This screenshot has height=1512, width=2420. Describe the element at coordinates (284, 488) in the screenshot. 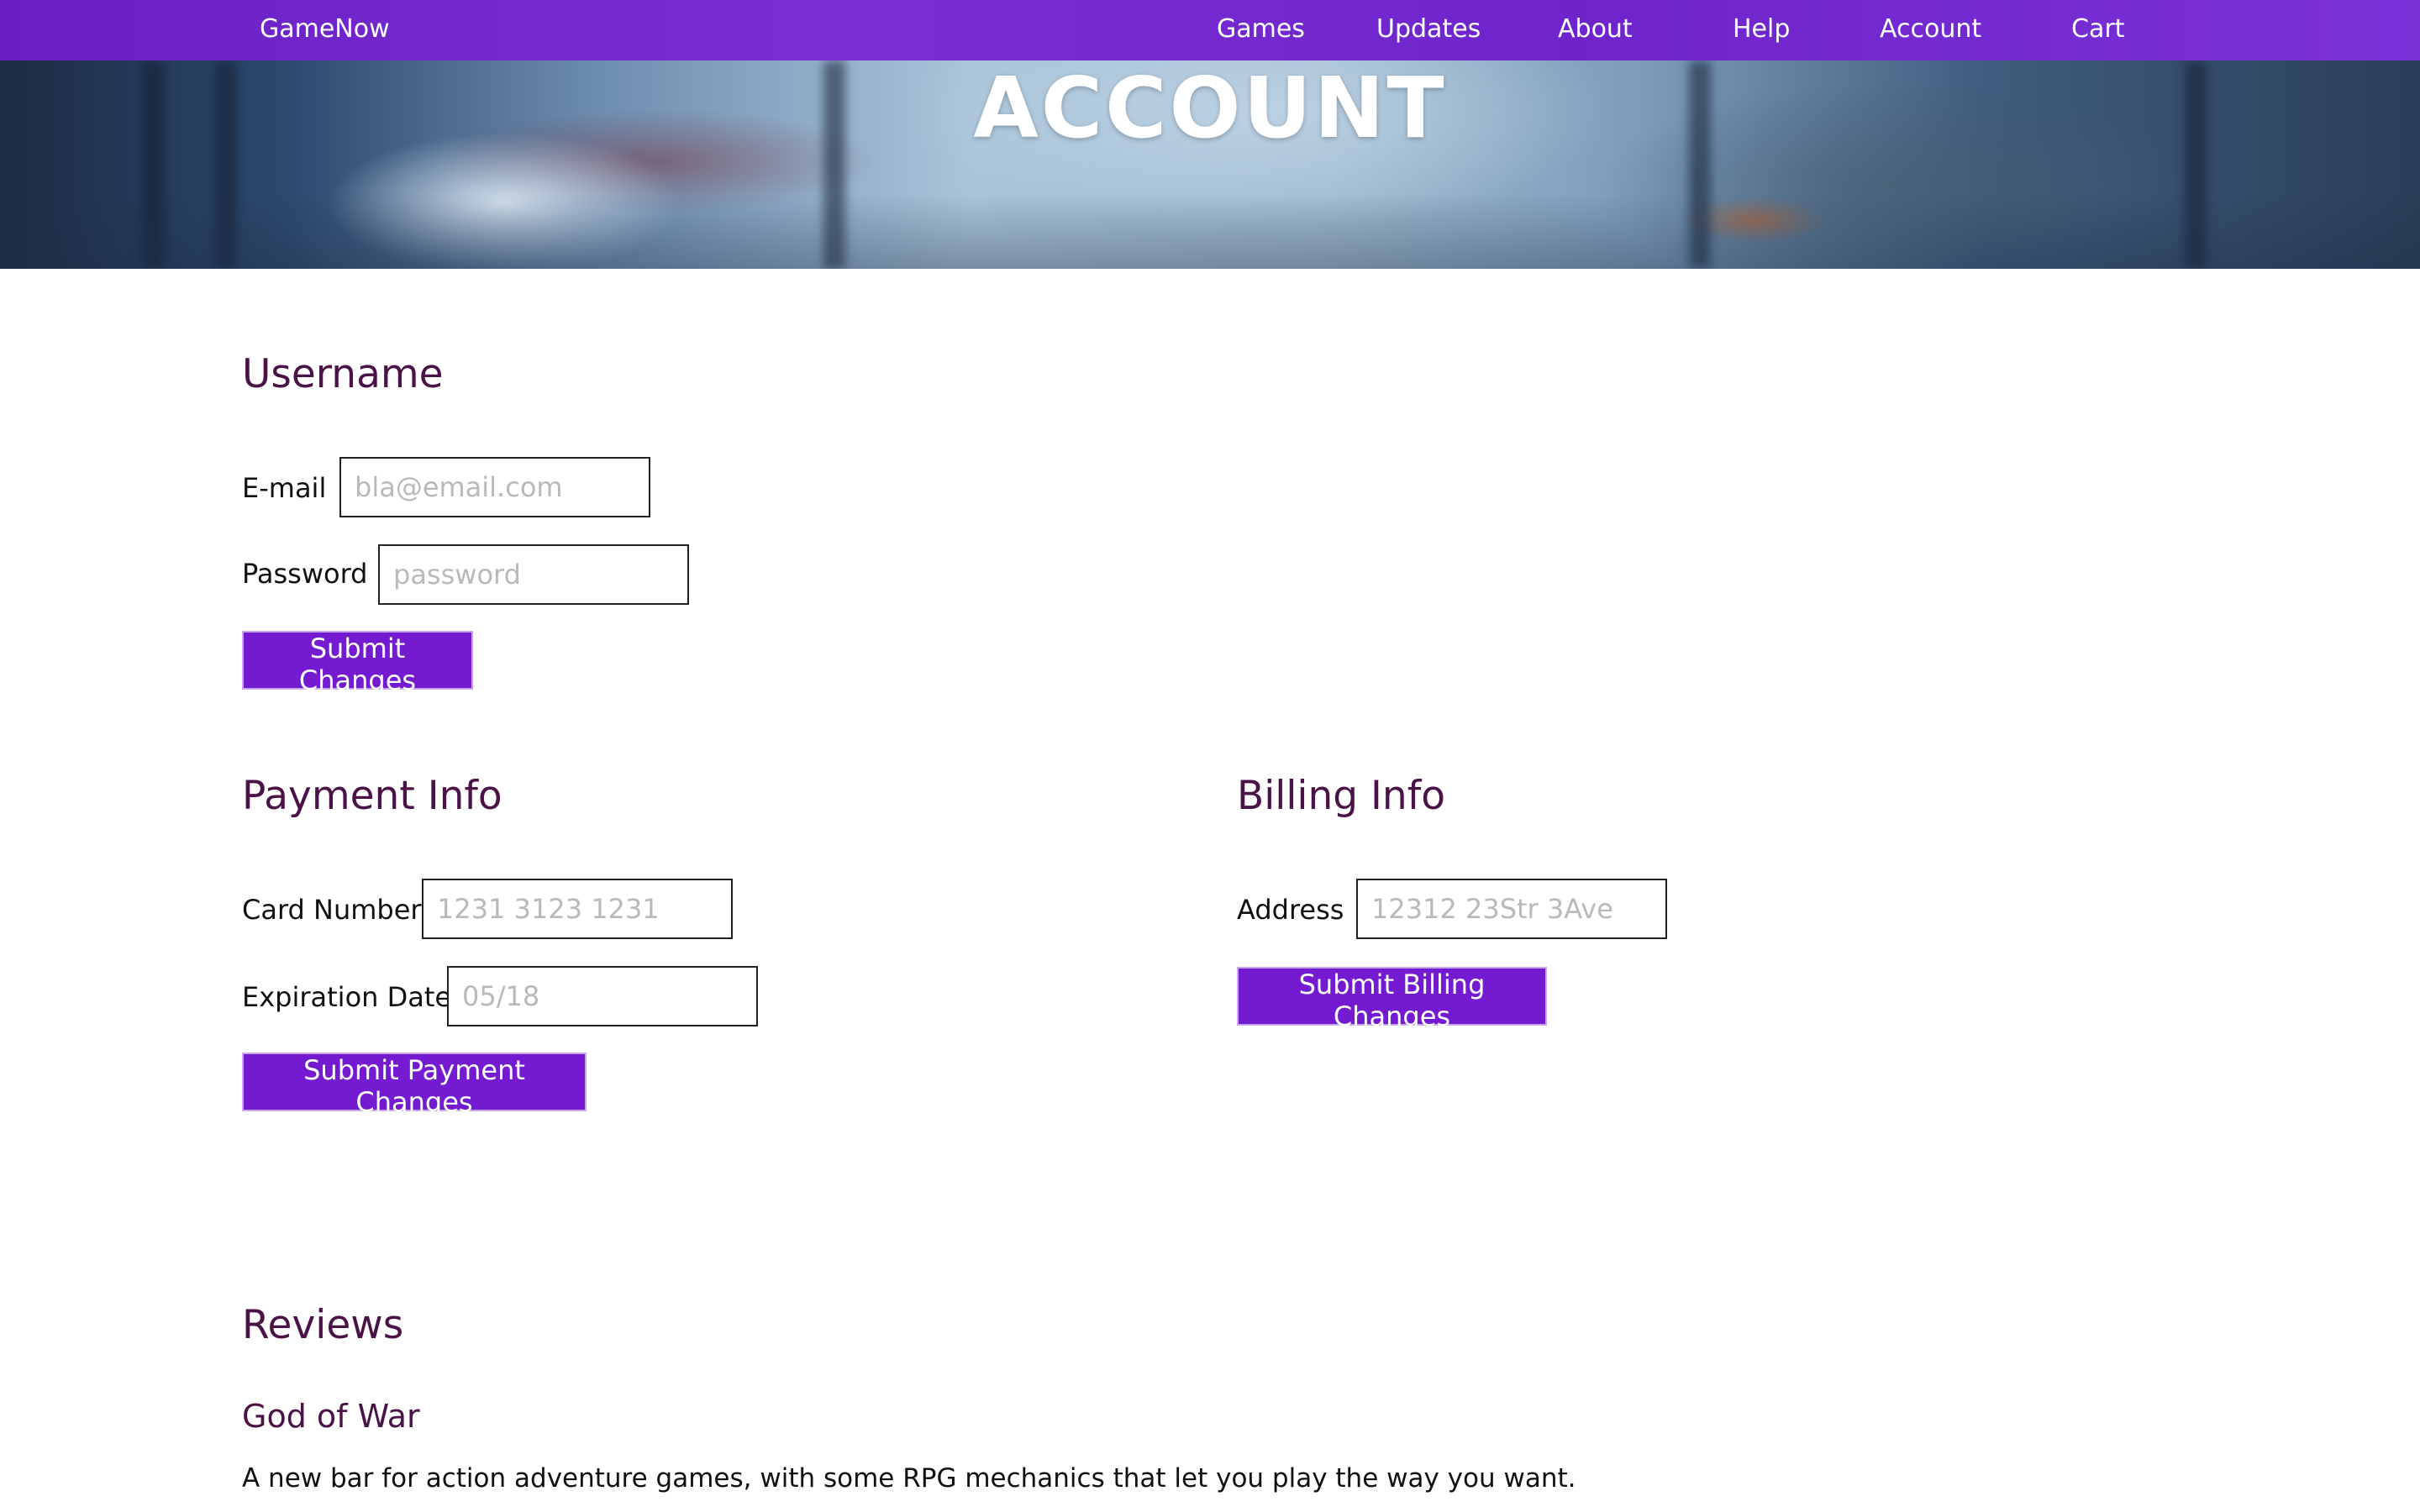

I see `email-label: E-mail` at that location.